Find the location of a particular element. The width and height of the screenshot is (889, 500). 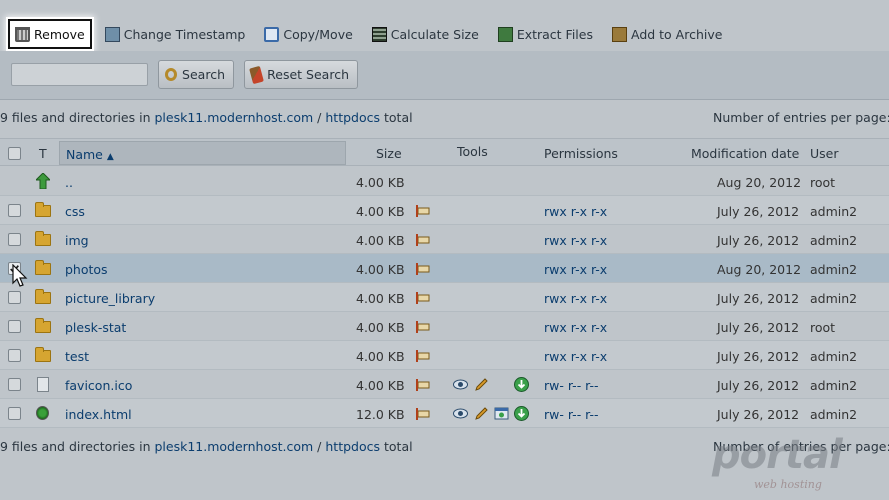

copy-move-label: Copy/Move is located at coordinates (318, 34).